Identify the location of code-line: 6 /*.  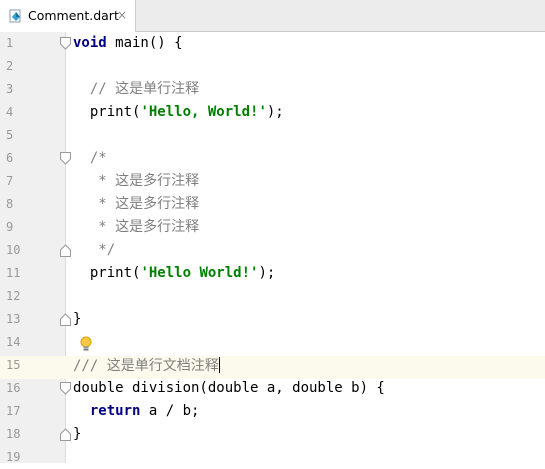
(272, 158).